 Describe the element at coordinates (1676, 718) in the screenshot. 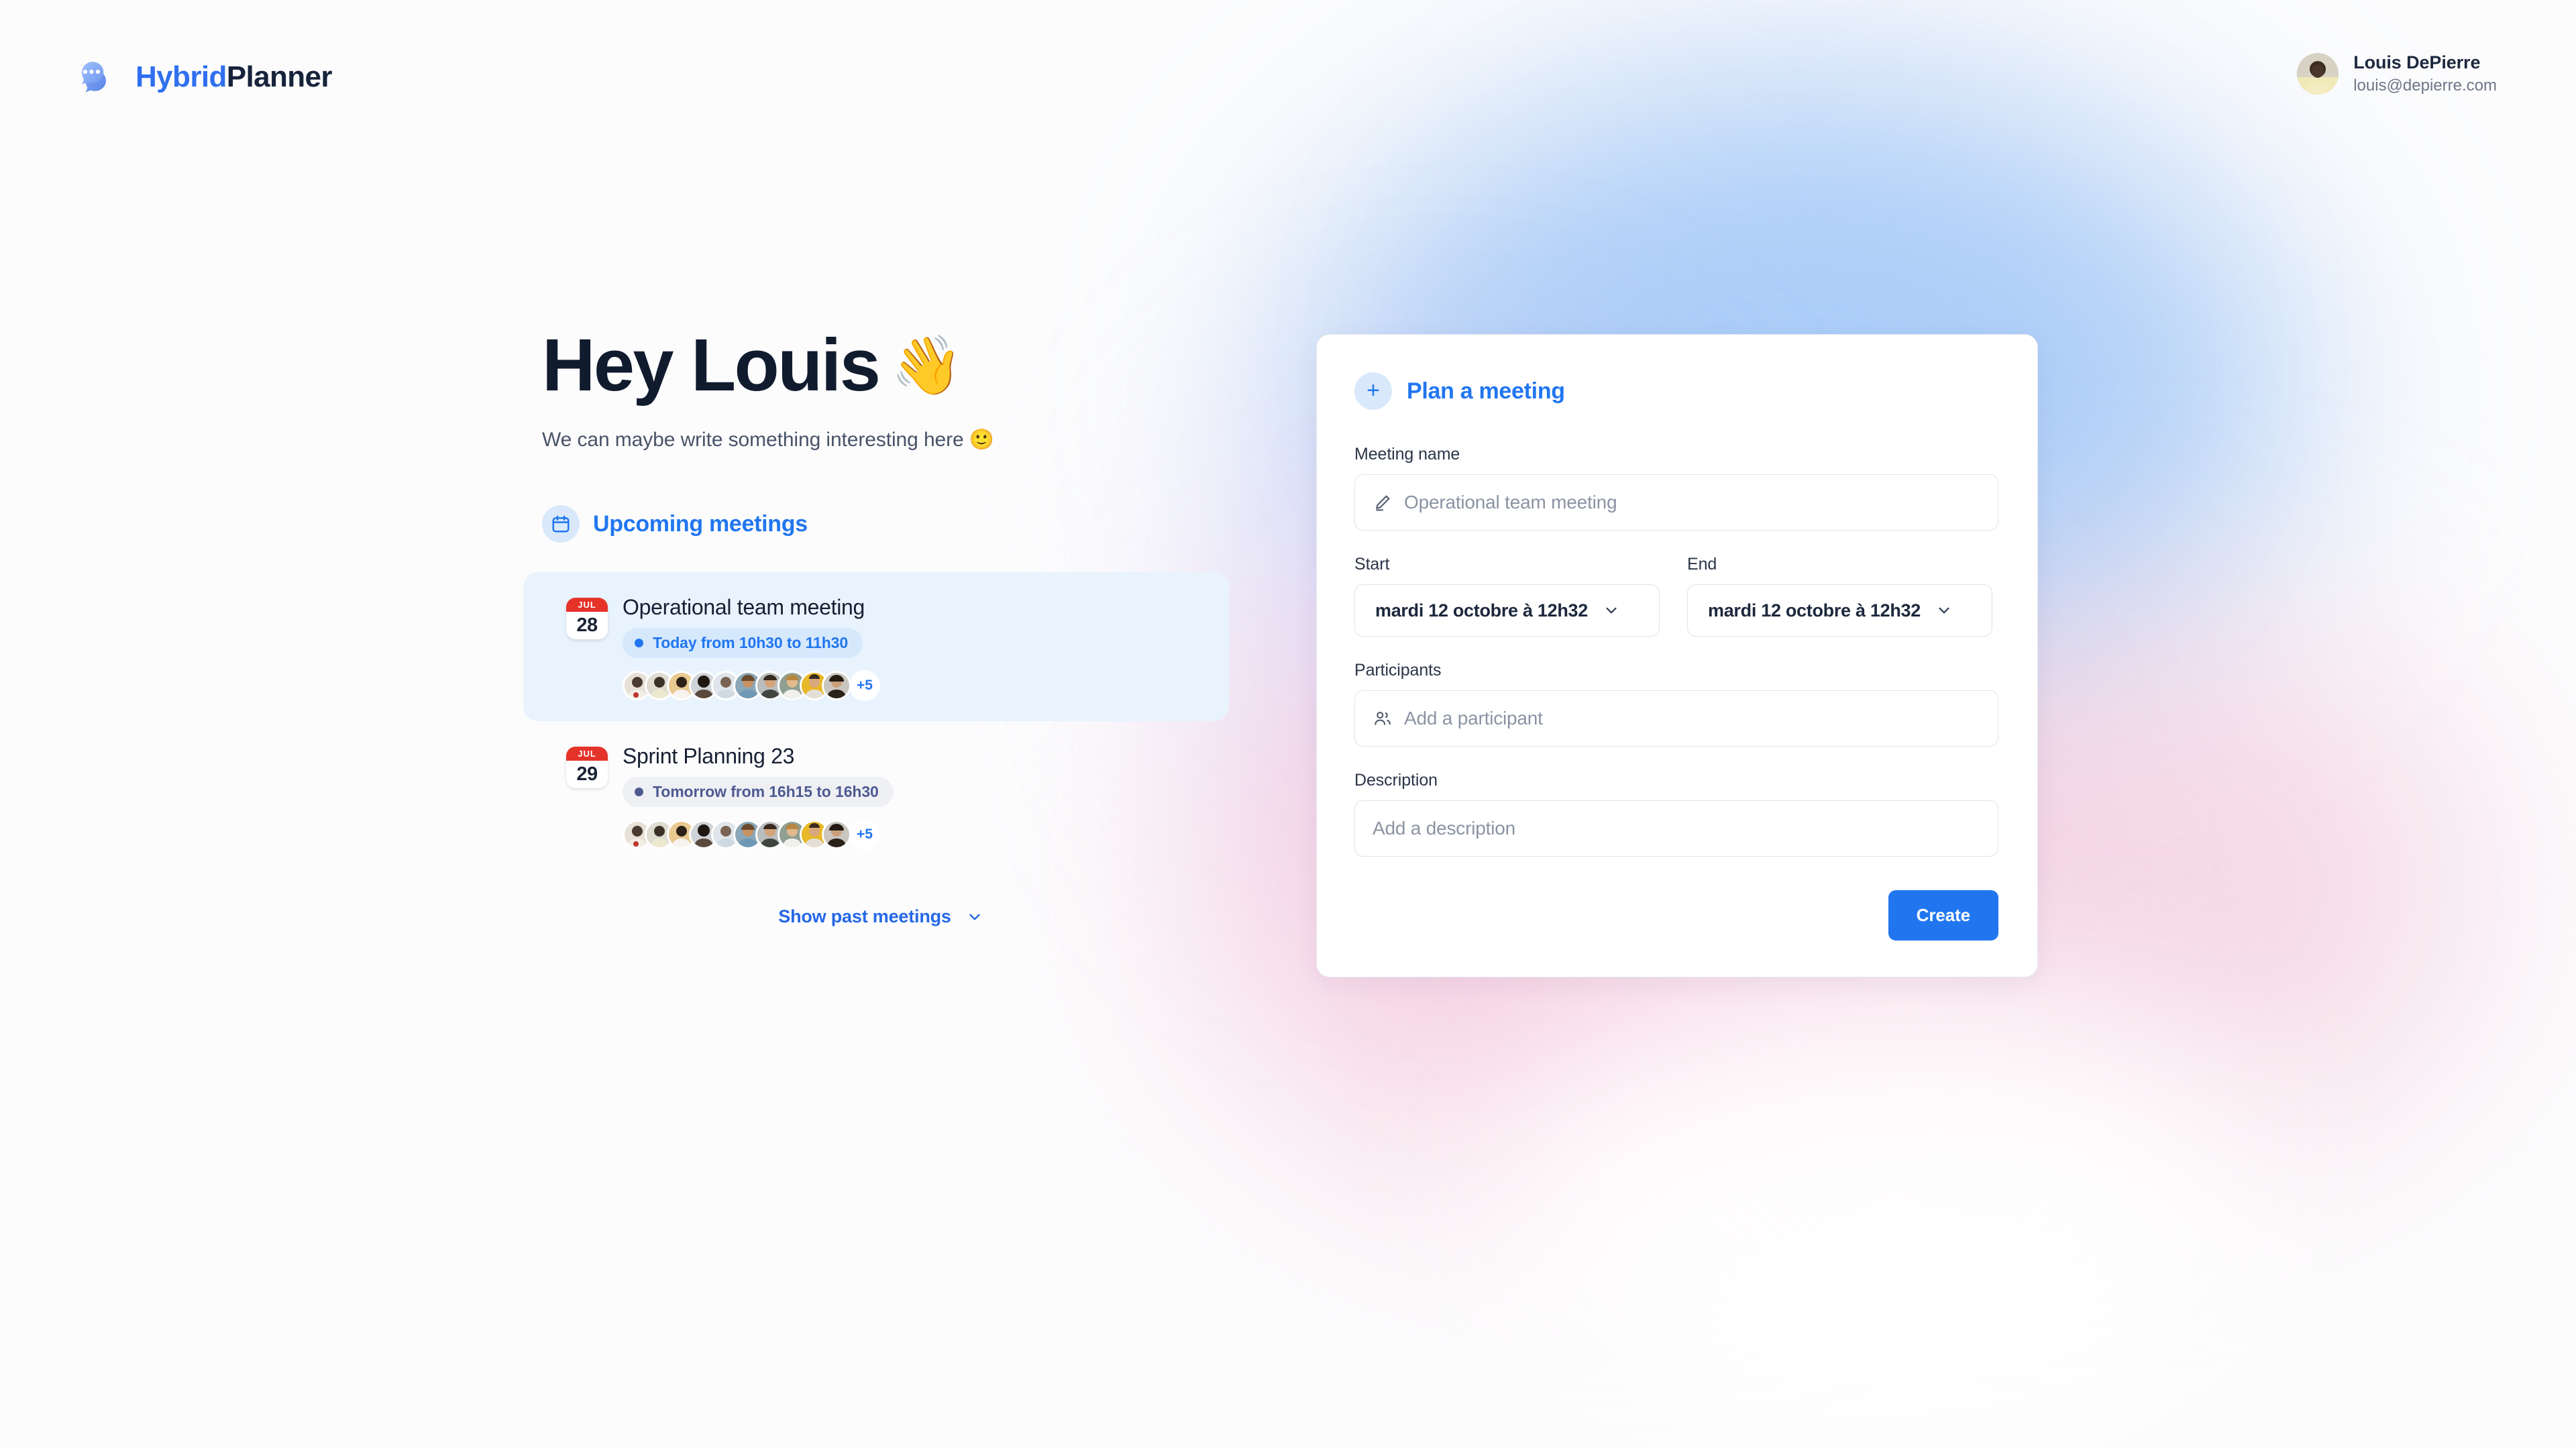

I see `participants-input: Add a participant` at that location.